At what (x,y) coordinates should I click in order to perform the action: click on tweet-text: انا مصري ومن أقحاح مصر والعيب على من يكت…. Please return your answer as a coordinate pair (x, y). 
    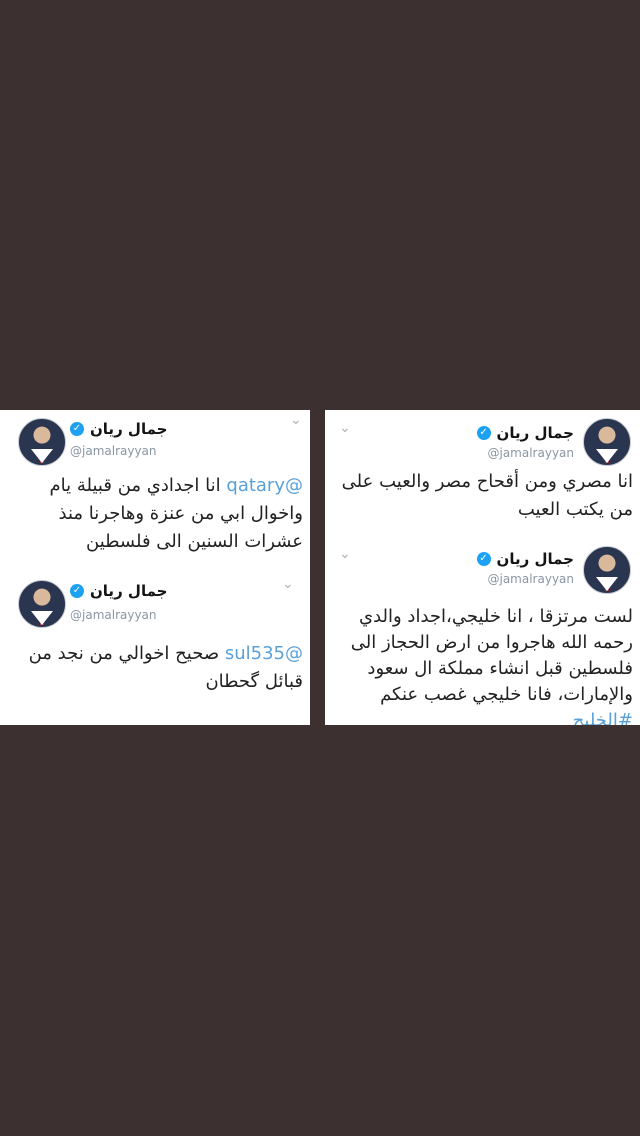
    Looking at the image, I should click on (487, 495).